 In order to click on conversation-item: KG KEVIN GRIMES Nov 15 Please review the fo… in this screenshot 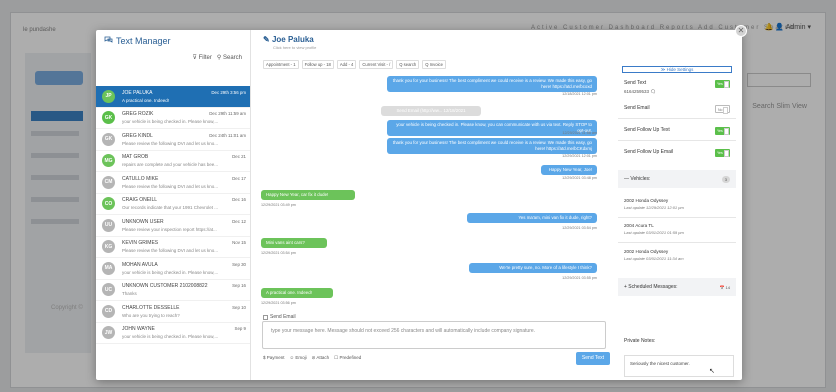, I will do `click(173, 247)`.